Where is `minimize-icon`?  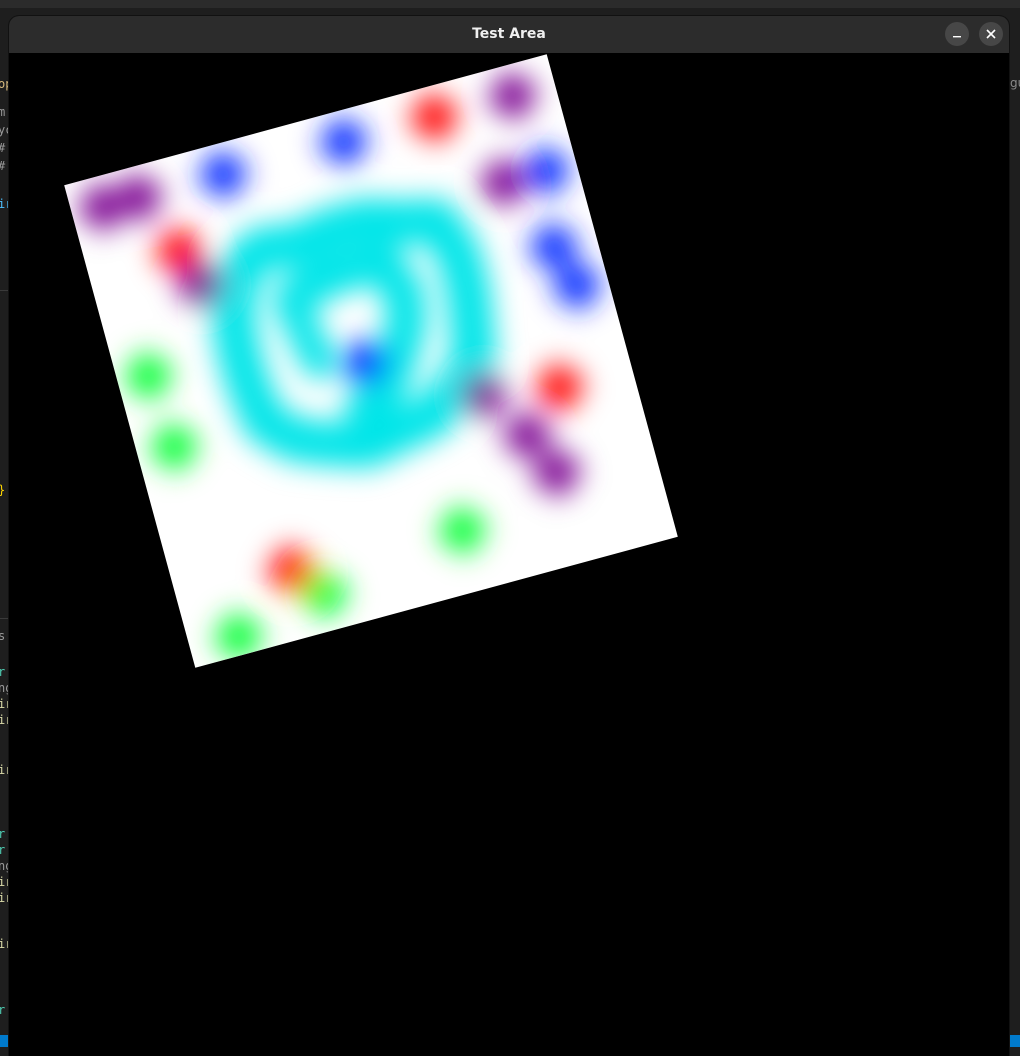 minimize-icon is located at coordinates (957, 37).